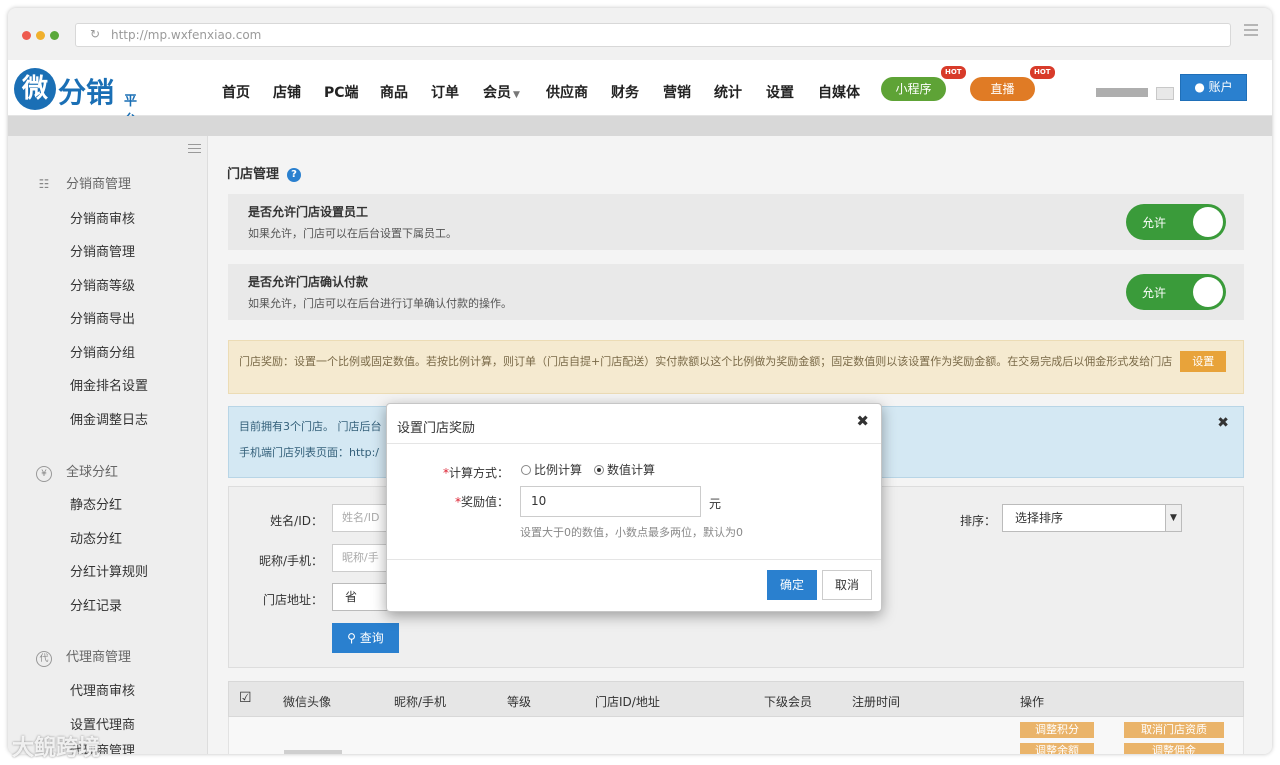 Image resolution: width=1280 pixels, height=765 pixels. What do you see at coordinates (236, 92) in the screenshot?
I see `nav-home: 首页` at bounding box center [236, 92].